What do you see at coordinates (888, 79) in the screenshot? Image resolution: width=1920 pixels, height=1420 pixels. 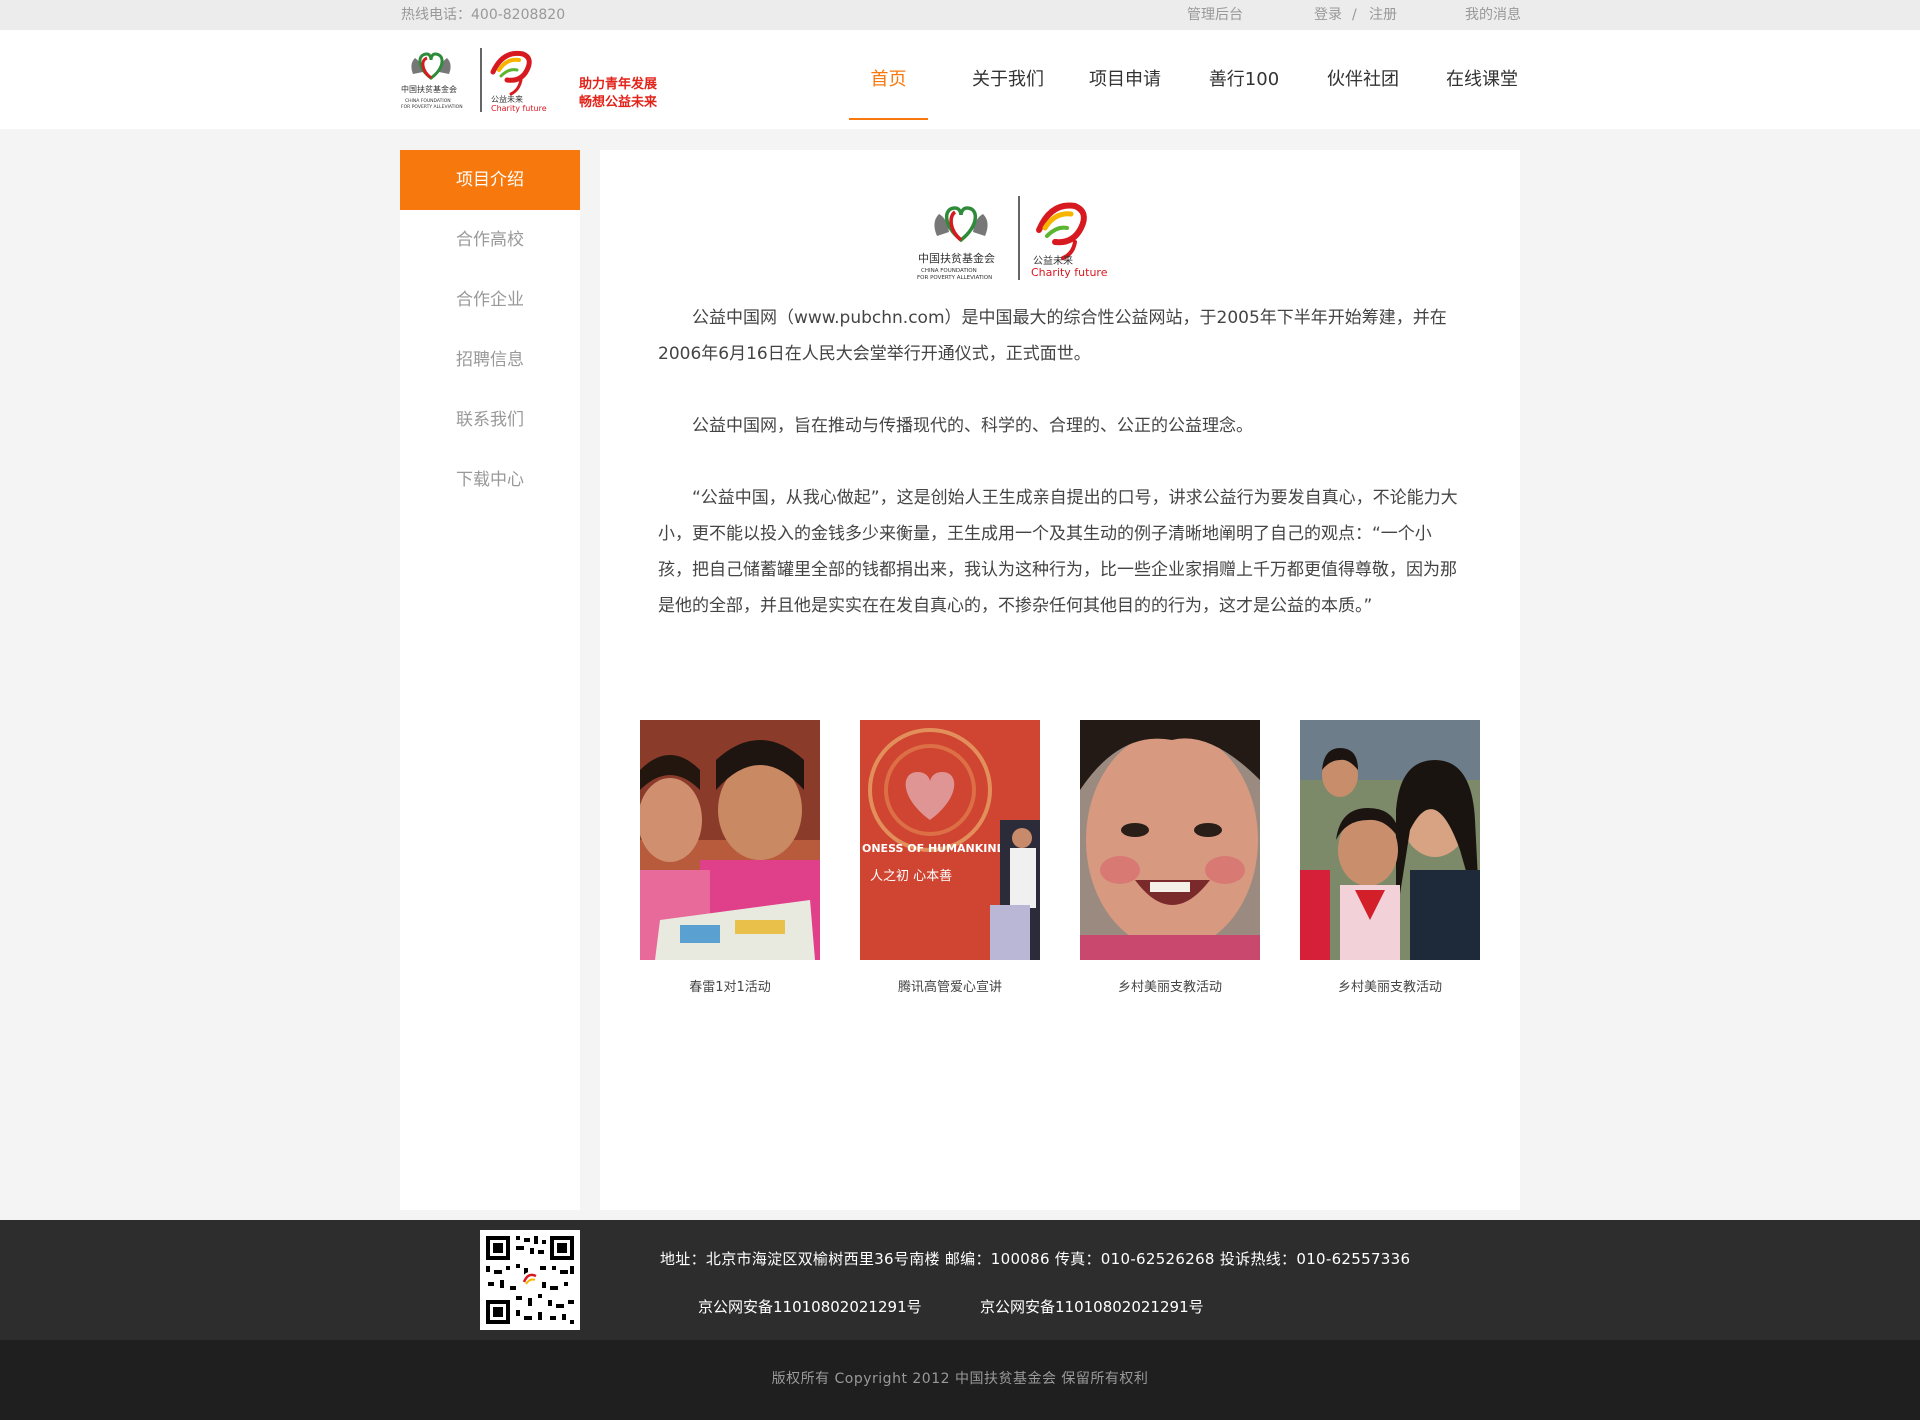 I see `nav-home: 首页` at bounding box center [888, 79].